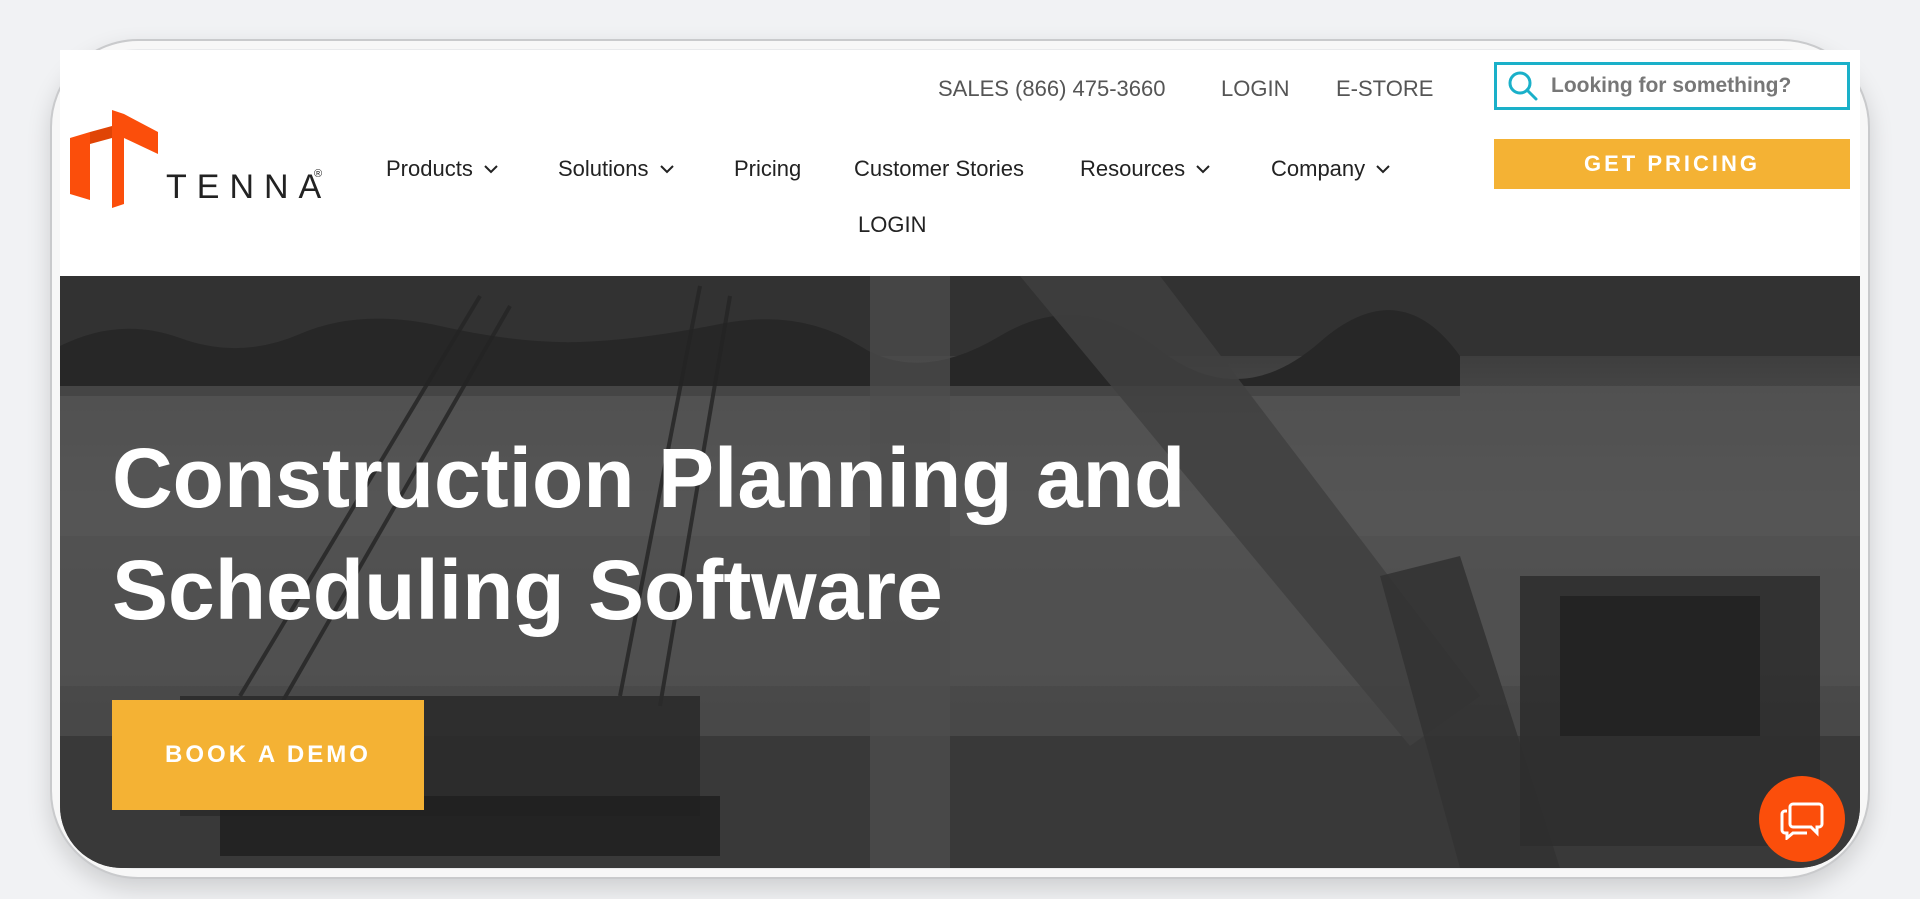  Describe the element at coordinates (649, 478) in the screenshot. I see `hero-title-line-1: Construction Planning and` at that location.